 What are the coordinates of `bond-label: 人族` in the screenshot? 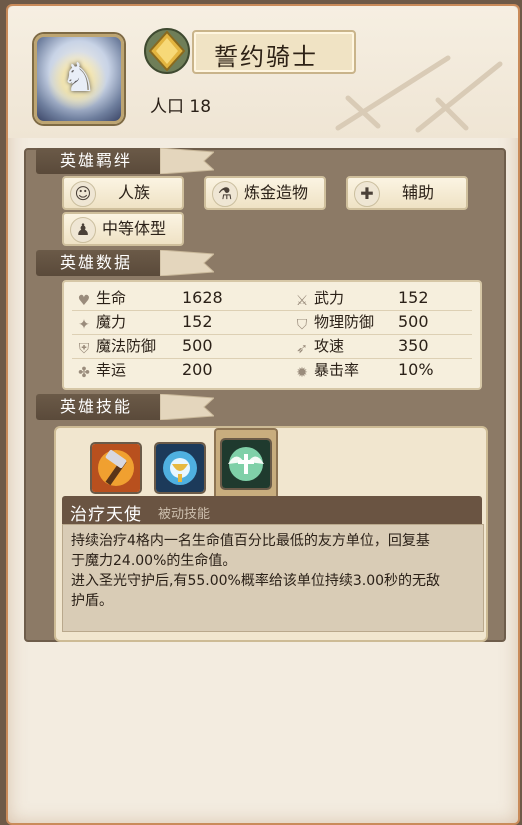 It's located at (133, 192).